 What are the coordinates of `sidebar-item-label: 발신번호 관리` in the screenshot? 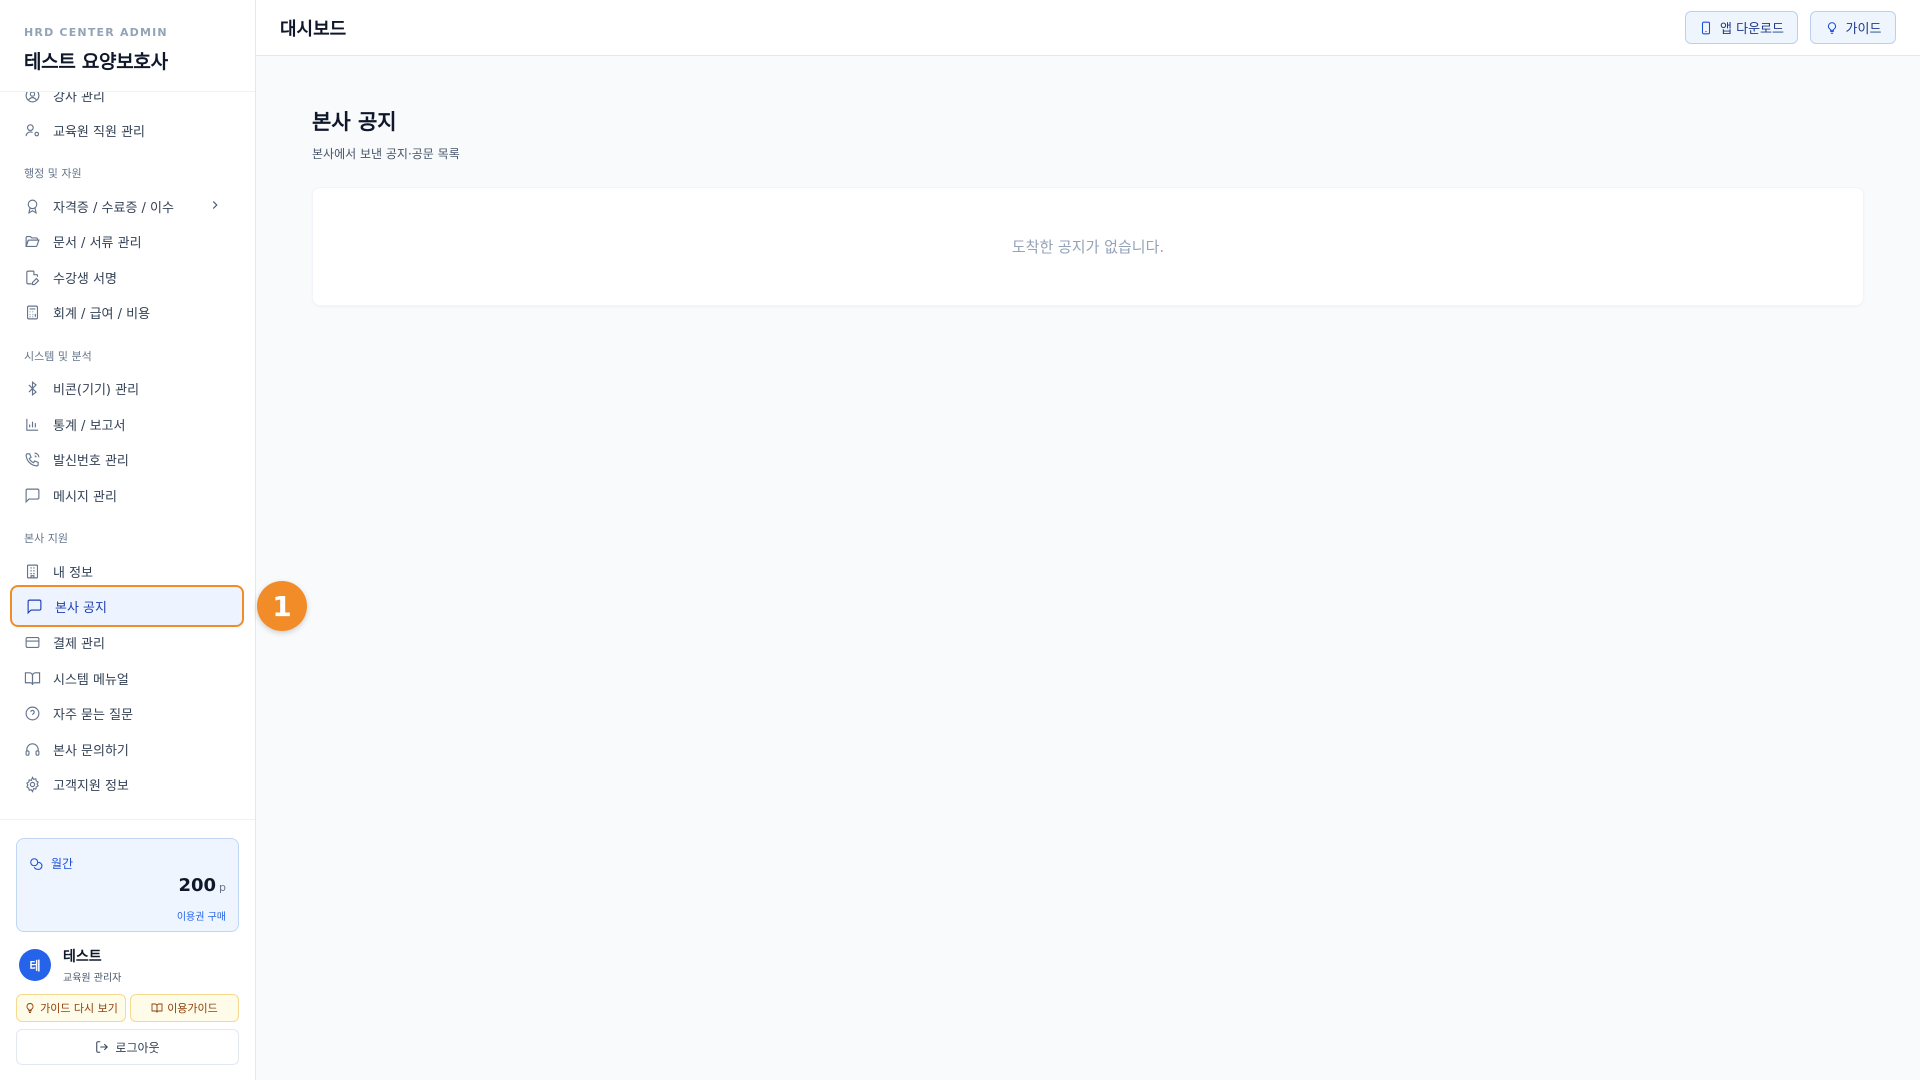 It's located at (91, 461).